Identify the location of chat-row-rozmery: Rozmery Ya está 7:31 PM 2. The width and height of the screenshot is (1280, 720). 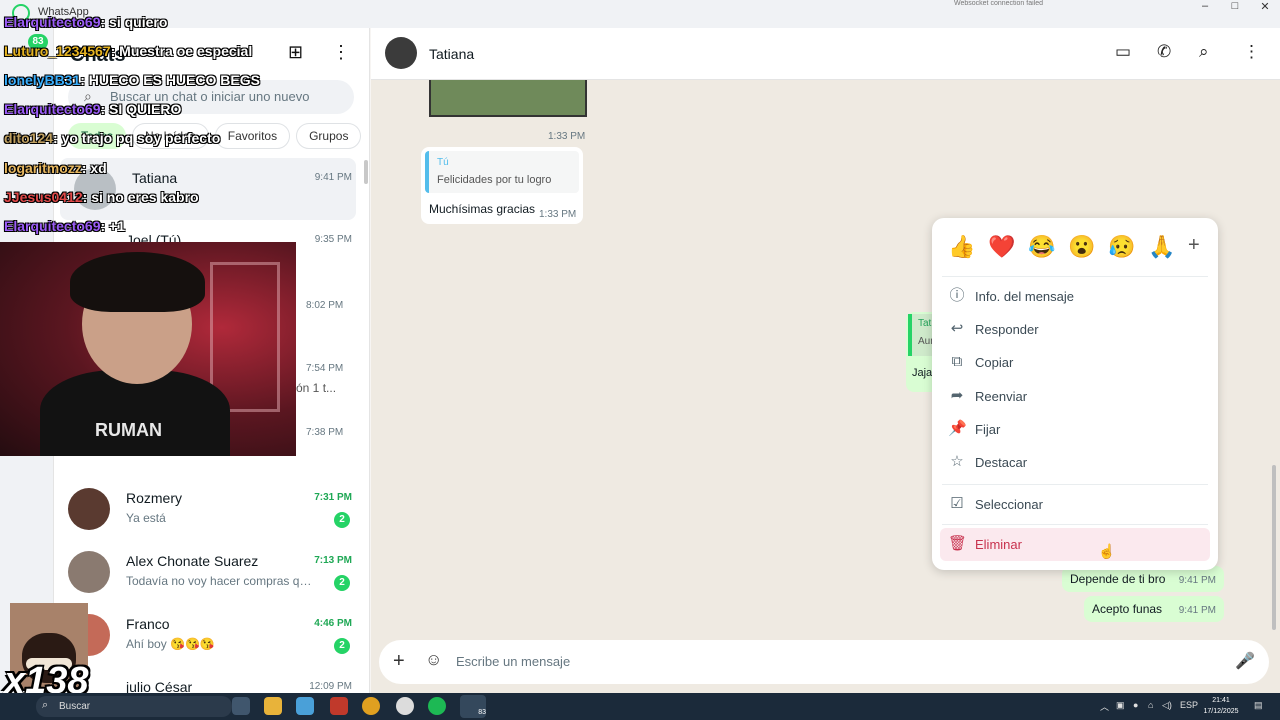
(205, 509).